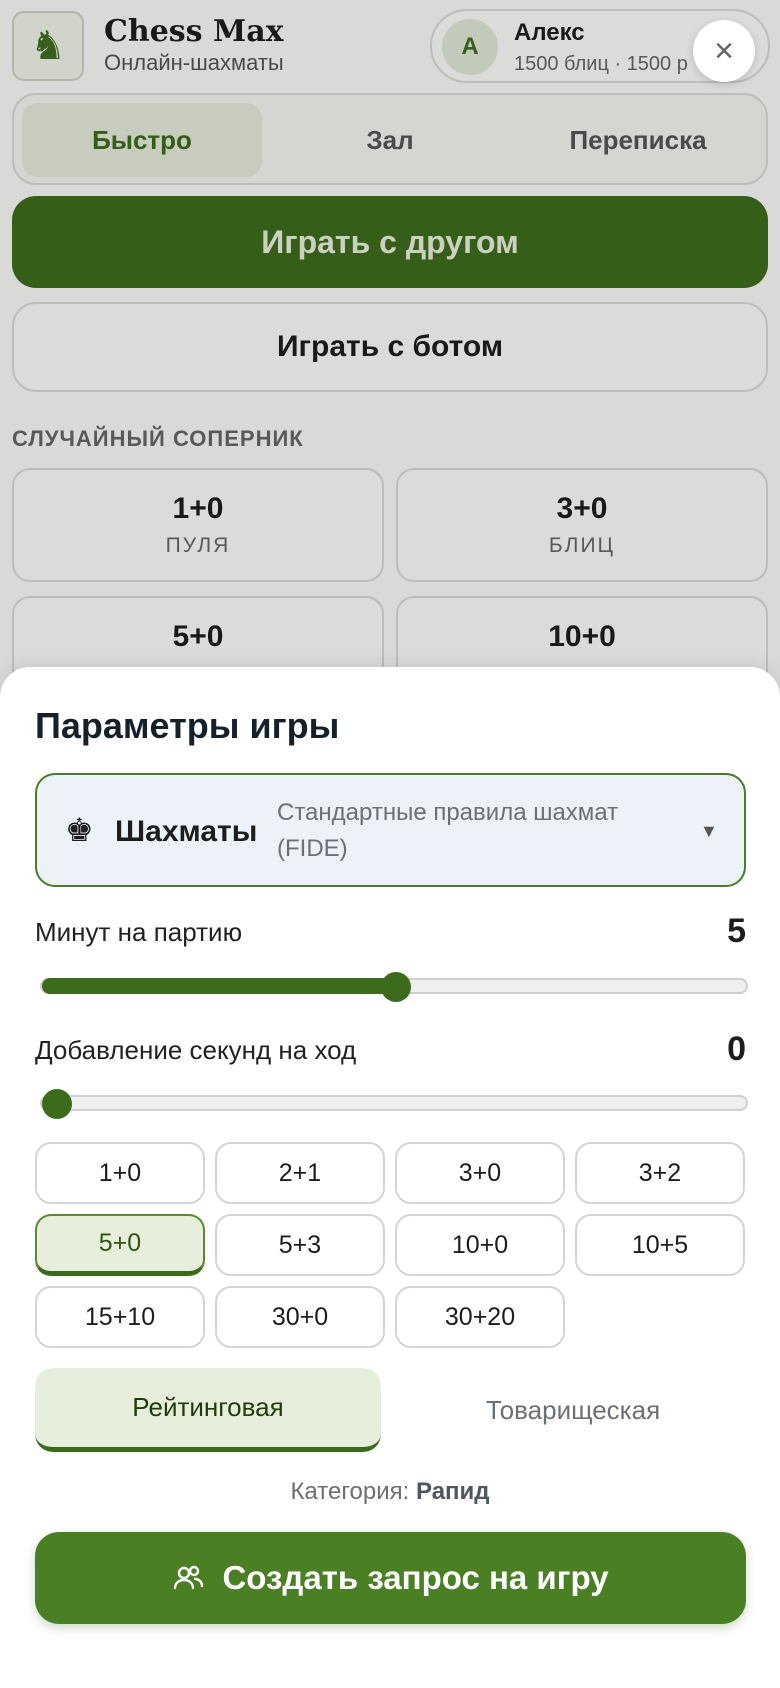  What do you see at coordinates (350, 1491) in the screenshot?
I see `category-label: Категория:` at bounding box center [350, 1491].